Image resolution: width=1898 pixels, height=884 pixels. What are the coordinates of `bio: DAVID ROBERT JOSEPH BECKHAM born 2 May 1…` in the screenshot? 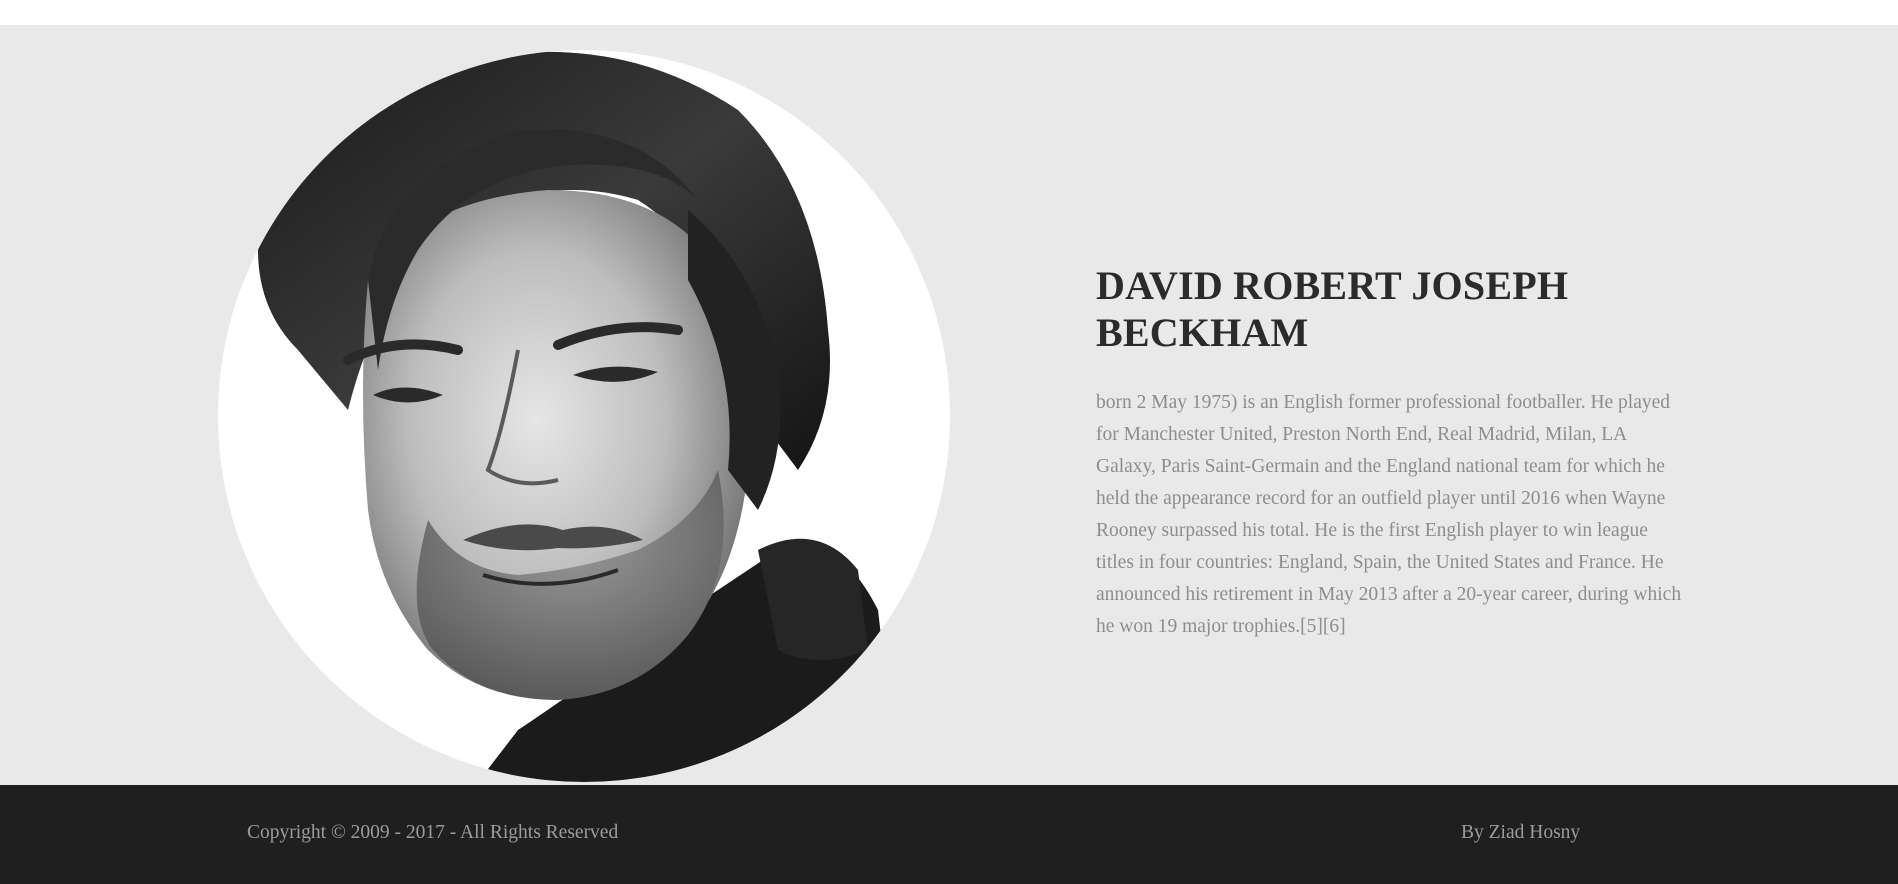 It's located at (1391, 452).